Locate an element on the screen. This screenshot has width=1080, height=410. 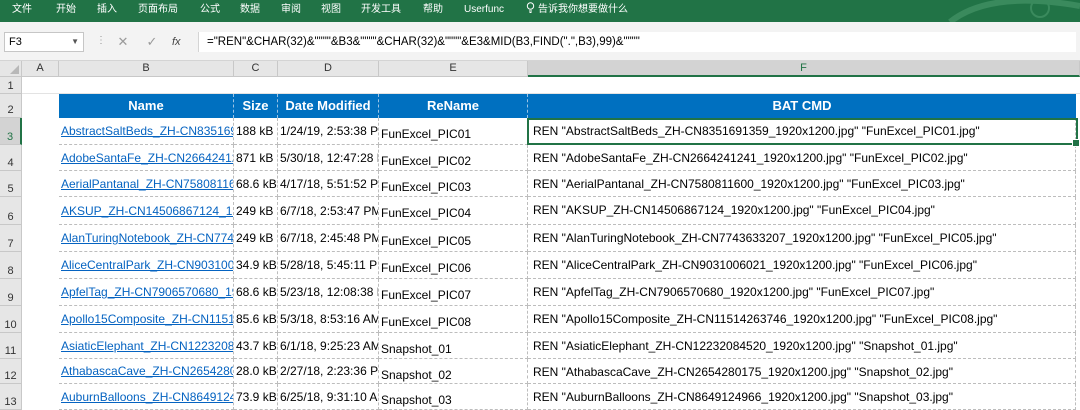
column-header-d: D is located at coordinates (328, 69).